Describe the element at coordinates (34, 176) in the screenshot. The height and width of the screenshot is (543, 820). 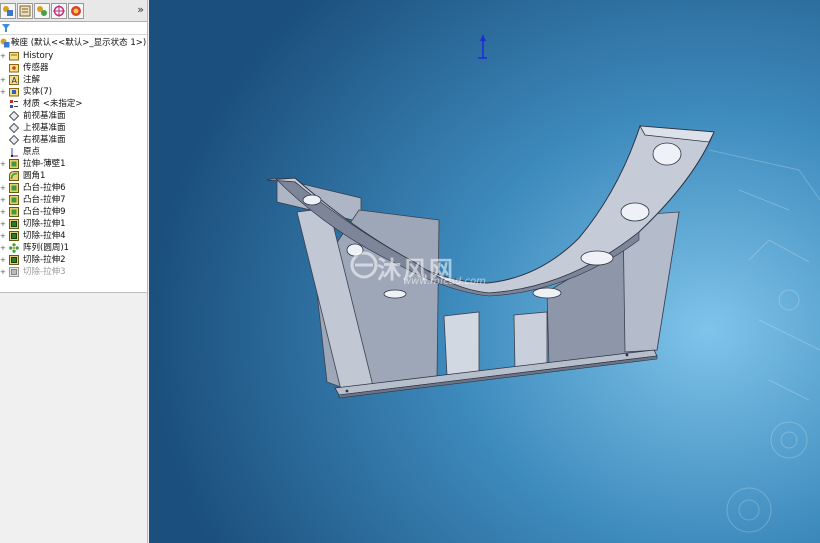
I see `tree-item-label: 圆角1` at that location.